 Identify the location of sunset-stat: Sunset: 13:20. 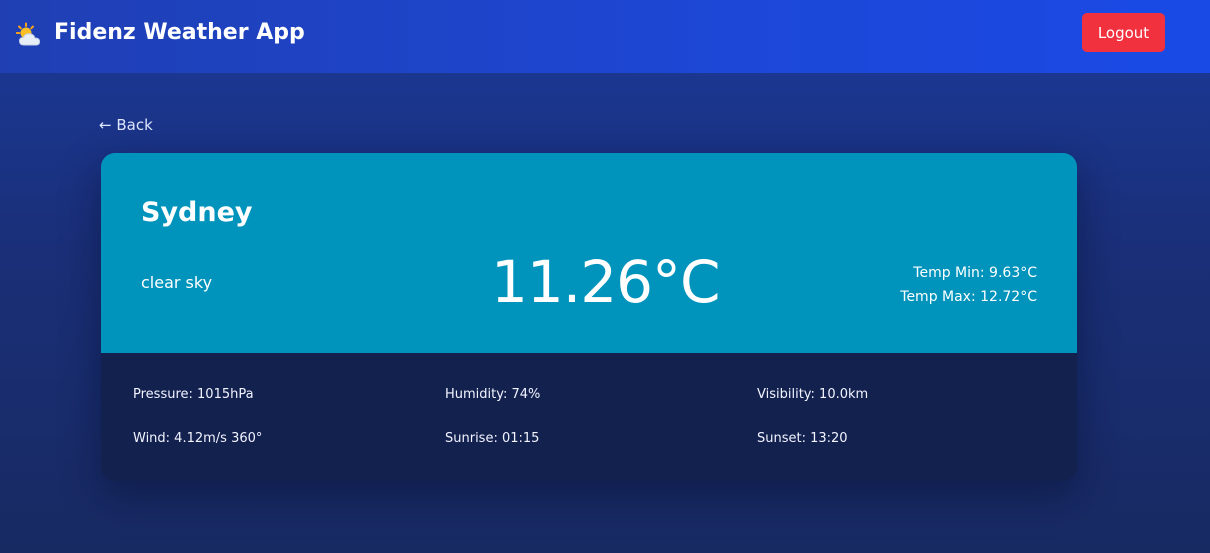
(802, 438).